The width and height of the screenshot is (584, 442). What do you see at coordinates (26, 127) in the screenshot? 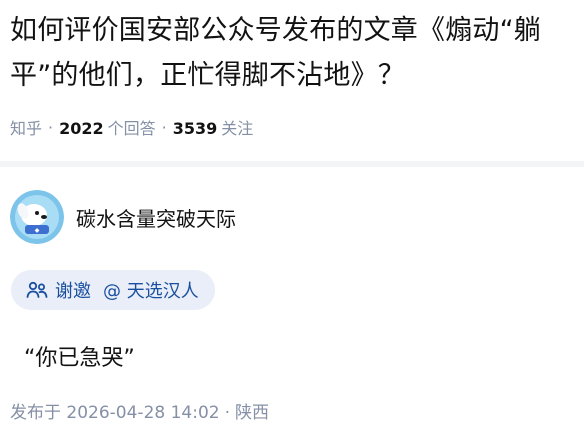
I see `source-label: 知乎` at bounding box center [26, 127].